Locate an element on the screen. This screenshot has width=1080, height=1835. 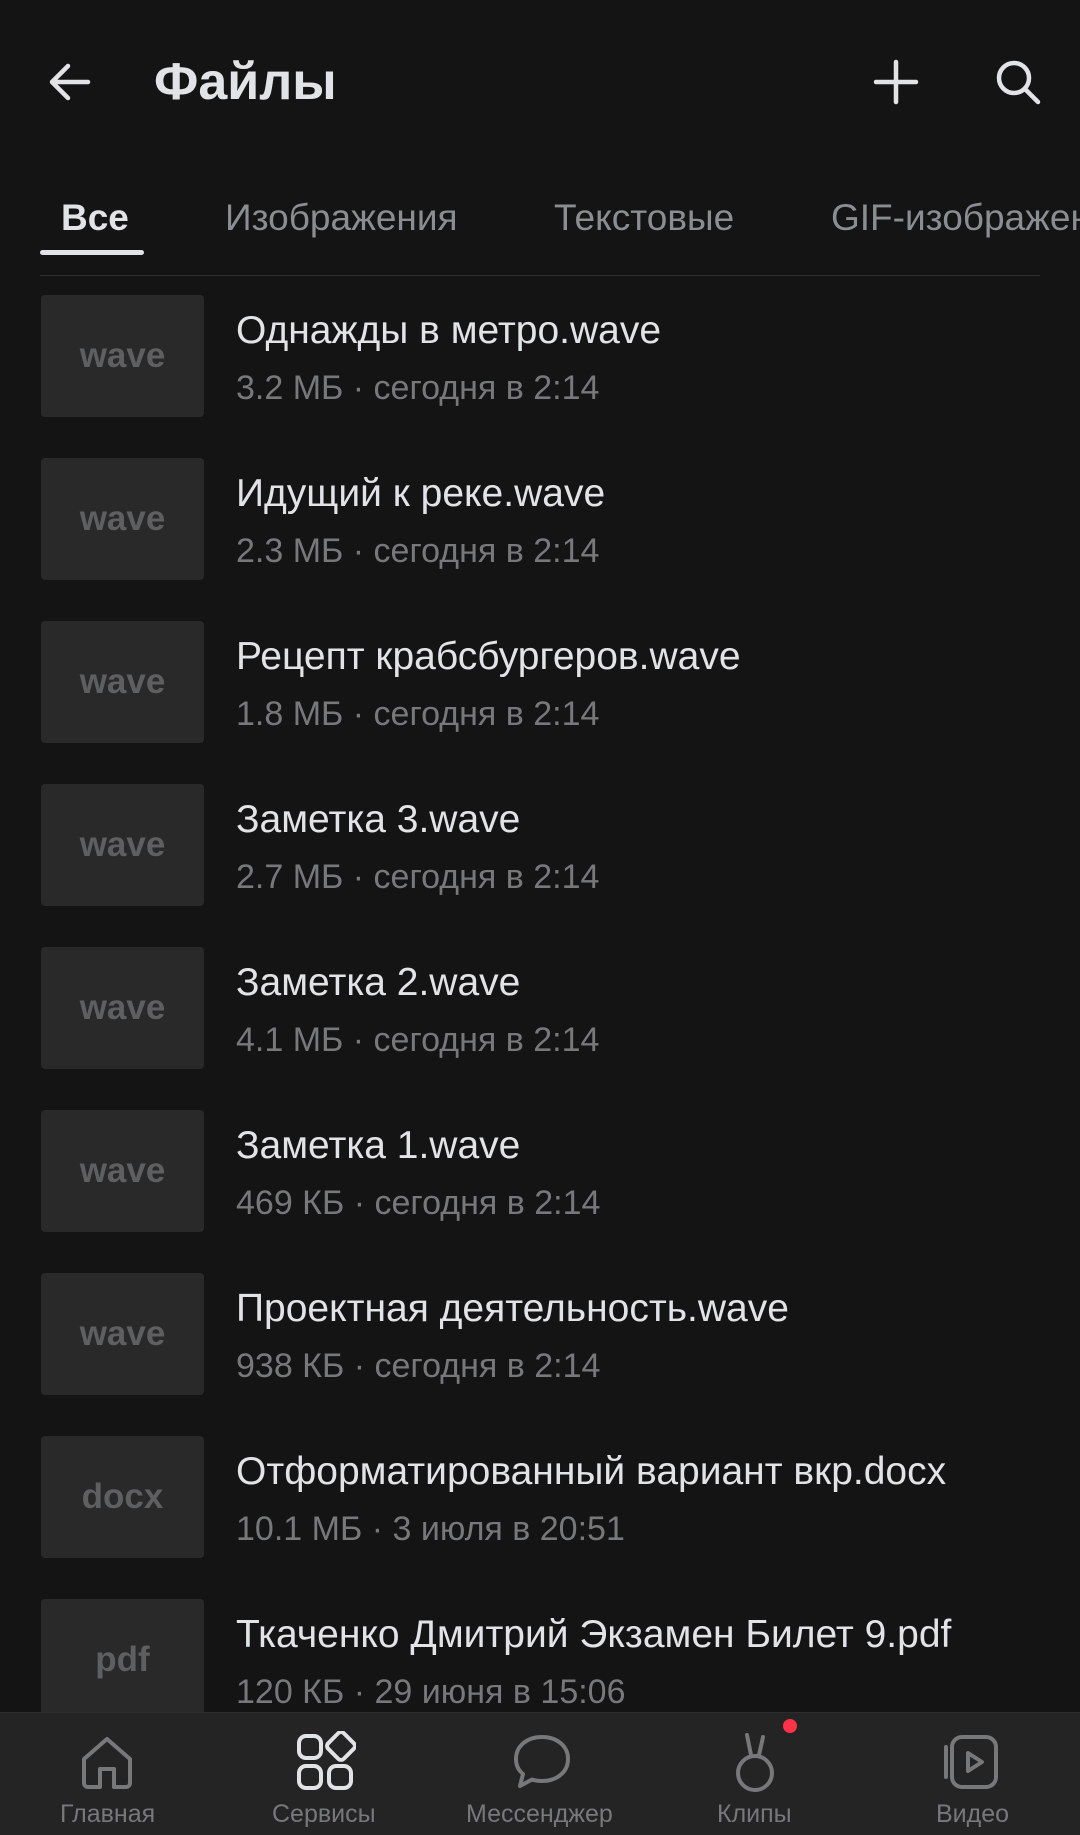
file-meta: 2.3 МБ · сегодня в 2:14 is located at coordinates (418, 551).